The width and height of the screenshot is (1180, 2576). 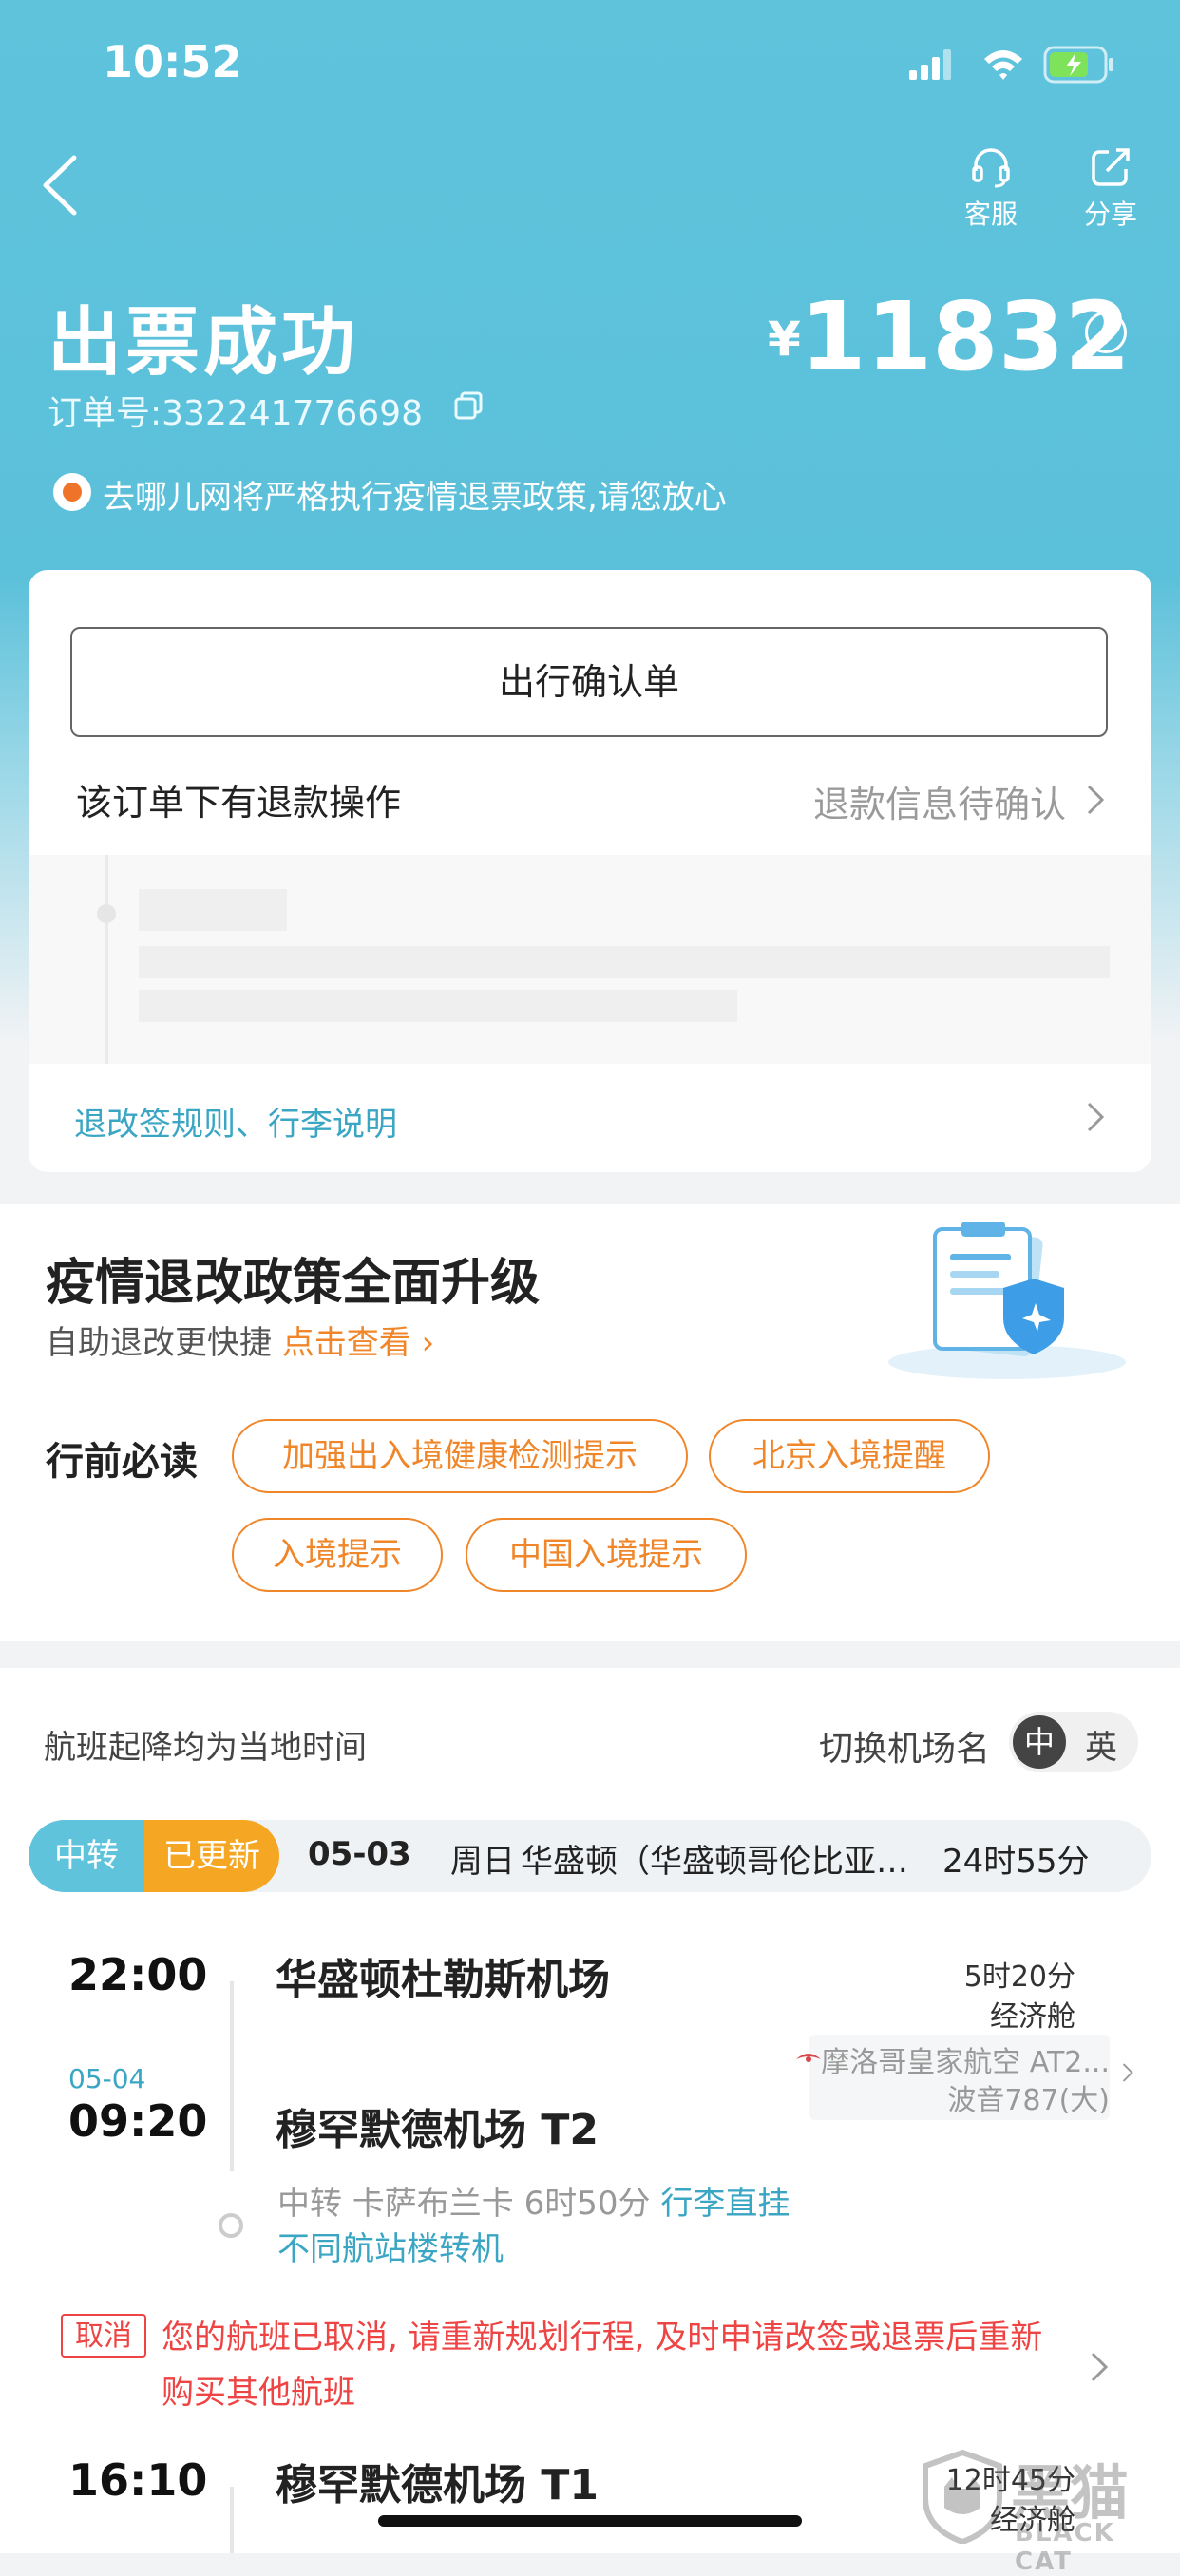 I want to click on watermark-brand-en: BLACK CAT, so click(x=1065, y=2547).